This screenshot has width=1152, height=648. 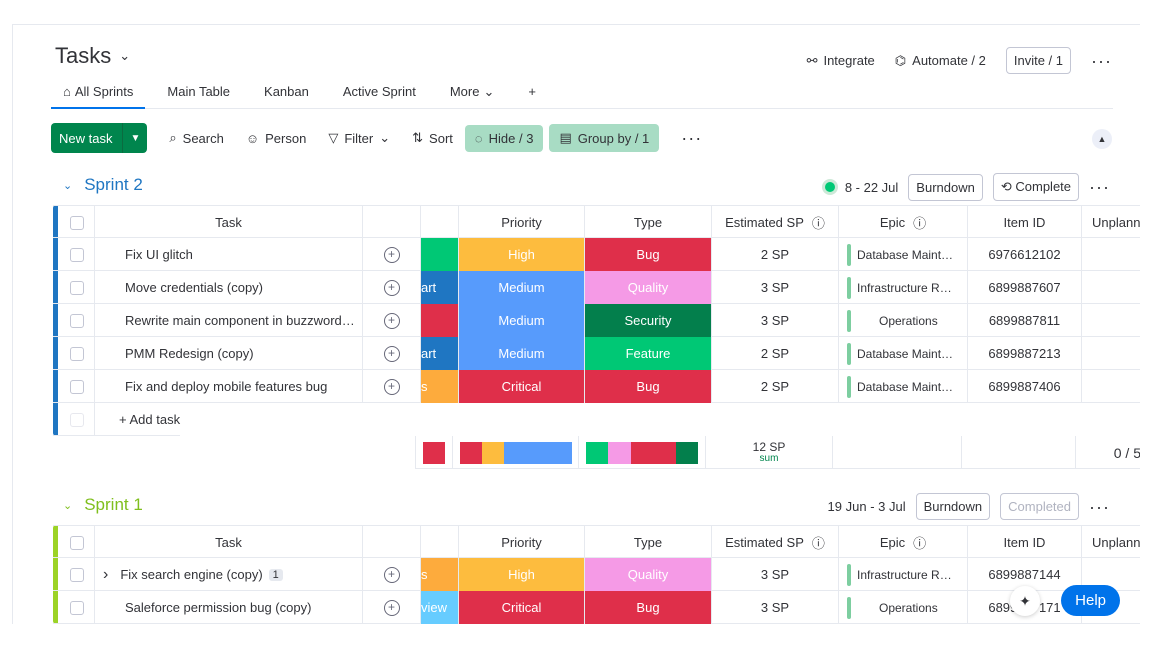 I want to click on epic-link: Operations, so click(x=903, y=607).